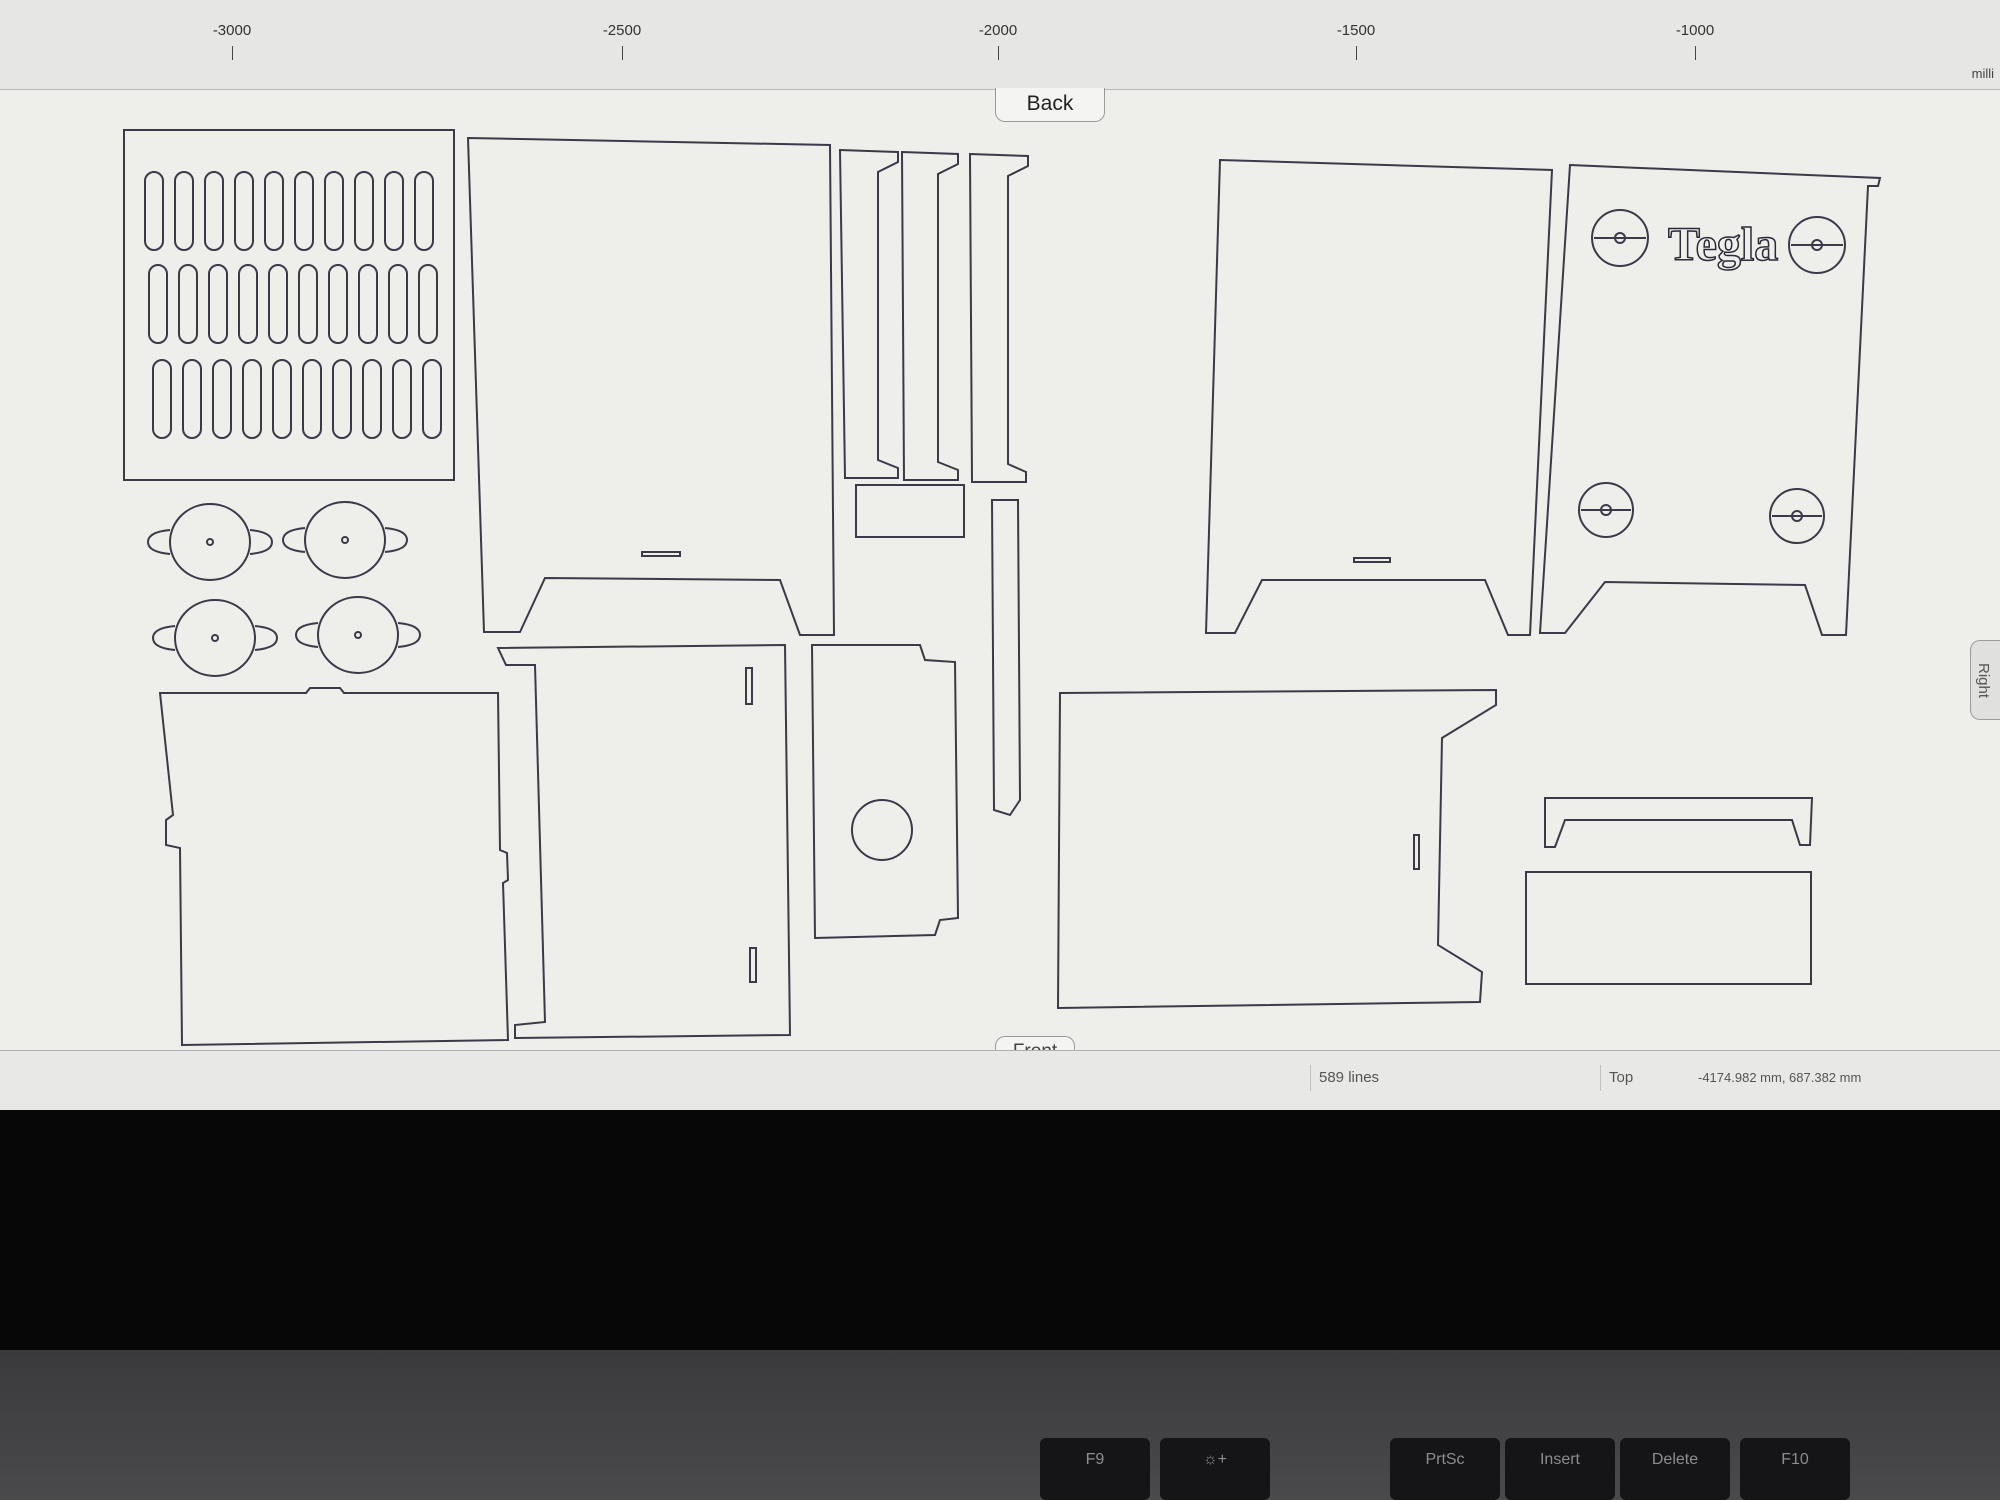  I want to click on grille-panel, so click(289, 305).